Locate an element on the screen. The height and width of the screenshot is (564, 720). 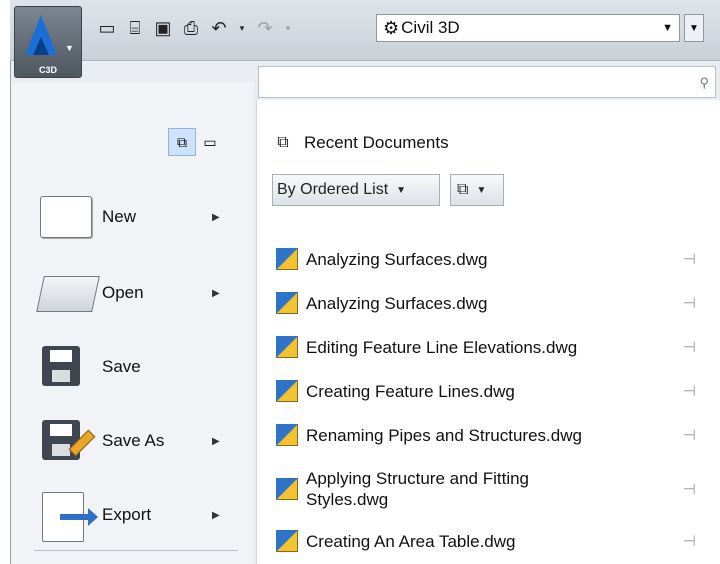
print-icon: ⎙ is located at coordinates (191, 28).